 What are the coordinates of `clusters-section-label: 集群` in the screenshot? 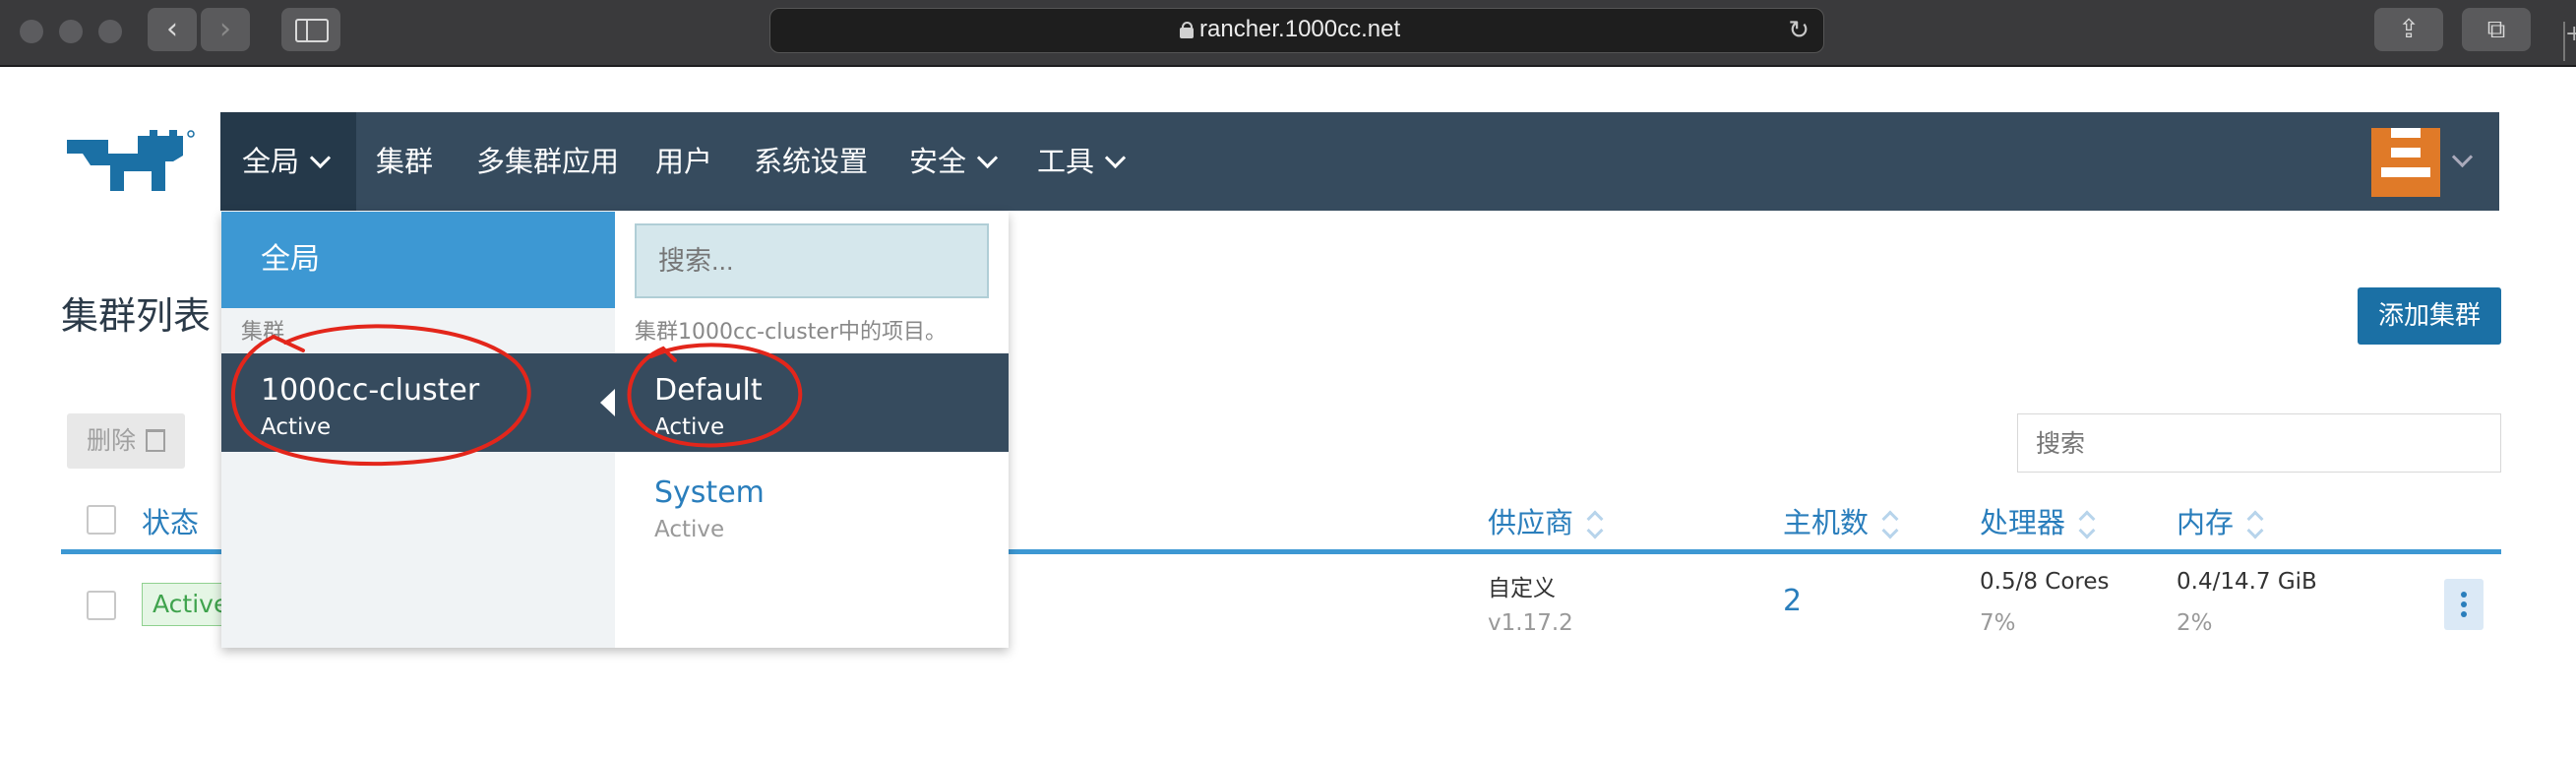 It's located at (263, 332).